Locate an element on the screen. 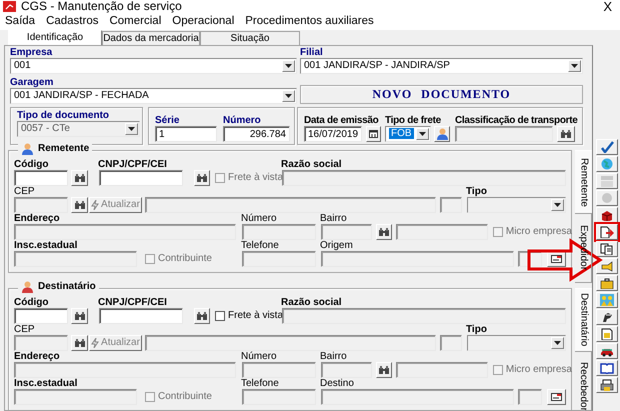  text-field: 1 is located at coordinates (186, 134).